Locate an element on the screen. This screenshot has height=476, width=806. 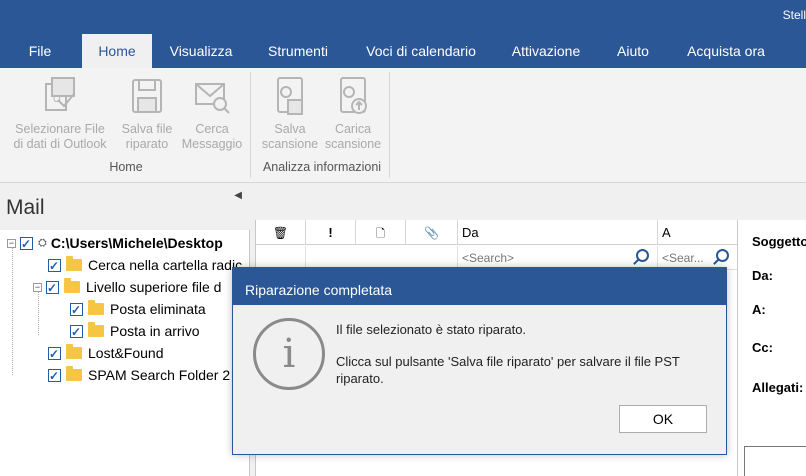
tree-item-label: SPAM Search Folder 2 is located at coordinates (159, 375).